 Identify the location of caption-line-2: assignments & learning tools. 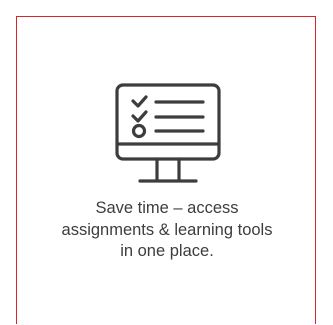
(167, 229).